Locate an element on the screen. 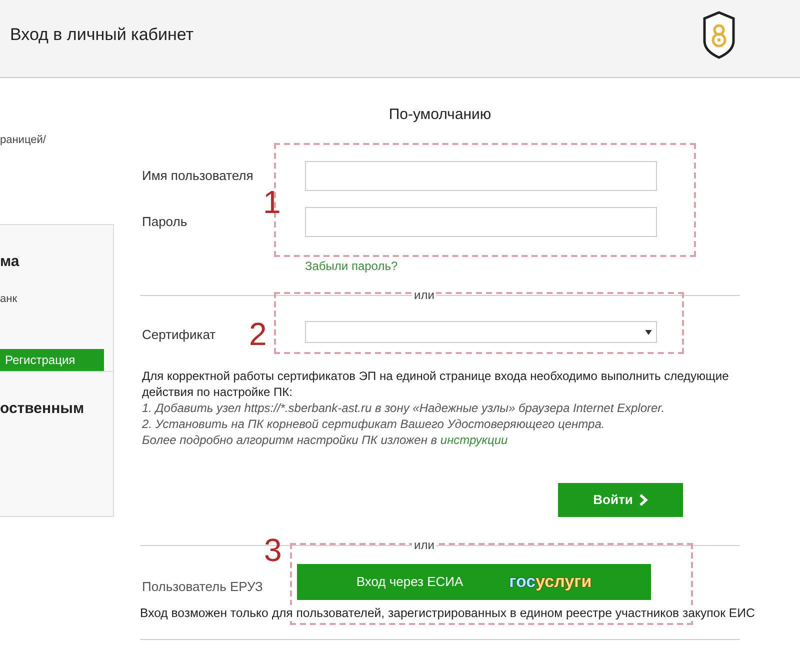 The height and width of the screenshot is (648, 800). instruction-step: 1. Добавить узел https://*.sberbank-ast.ru в зону «Надежные узлы» браузера Internet Explorer. is located at coordinates (403, 408).